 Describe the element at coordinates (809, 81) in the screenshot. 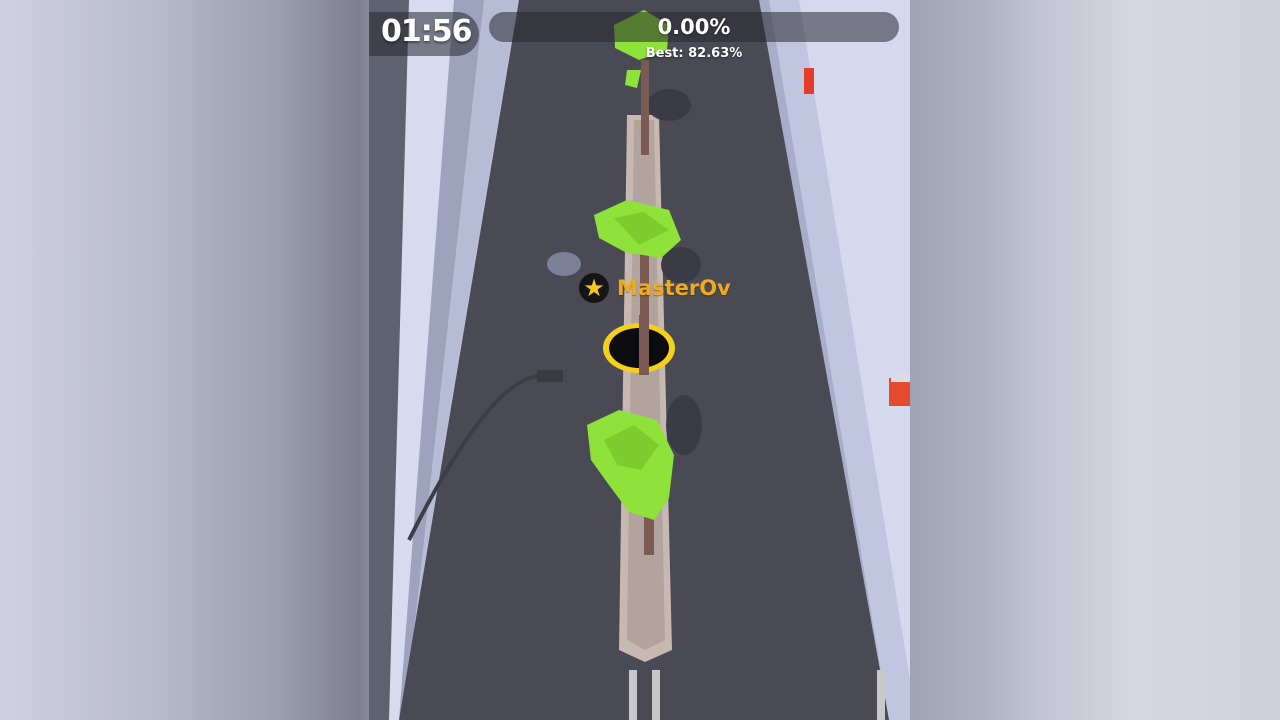

I see `fire-hydrant` at that location.